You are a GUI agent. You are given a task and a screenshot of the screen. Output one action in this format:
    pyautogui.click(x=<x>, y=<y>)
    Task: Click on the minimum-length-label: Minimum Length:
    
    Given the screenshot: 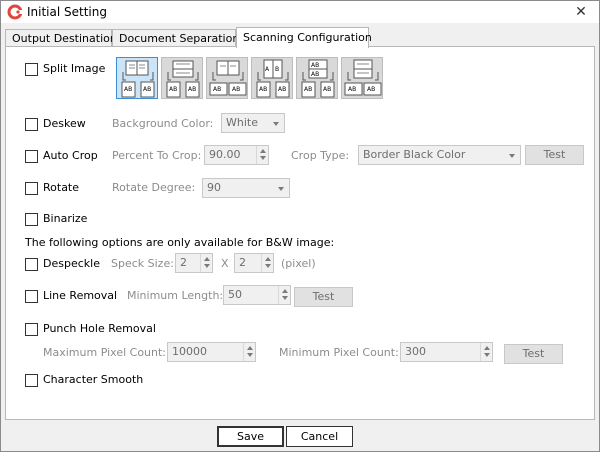 What is the action you would take?
    pyautogui.click(x=175, y=295)
    